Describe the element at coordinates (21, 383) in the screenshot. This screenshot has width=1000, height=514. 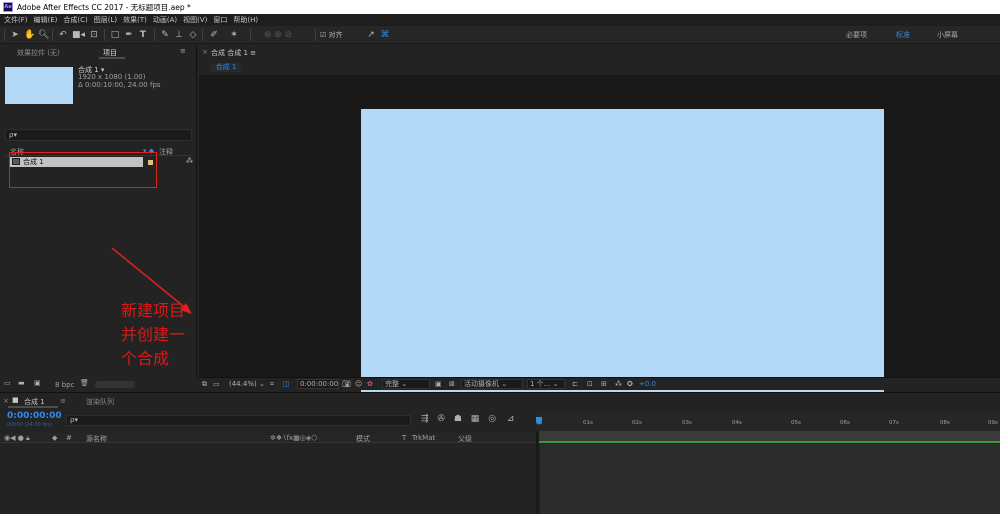
I see `new-folder-icon: ▬` at that location.